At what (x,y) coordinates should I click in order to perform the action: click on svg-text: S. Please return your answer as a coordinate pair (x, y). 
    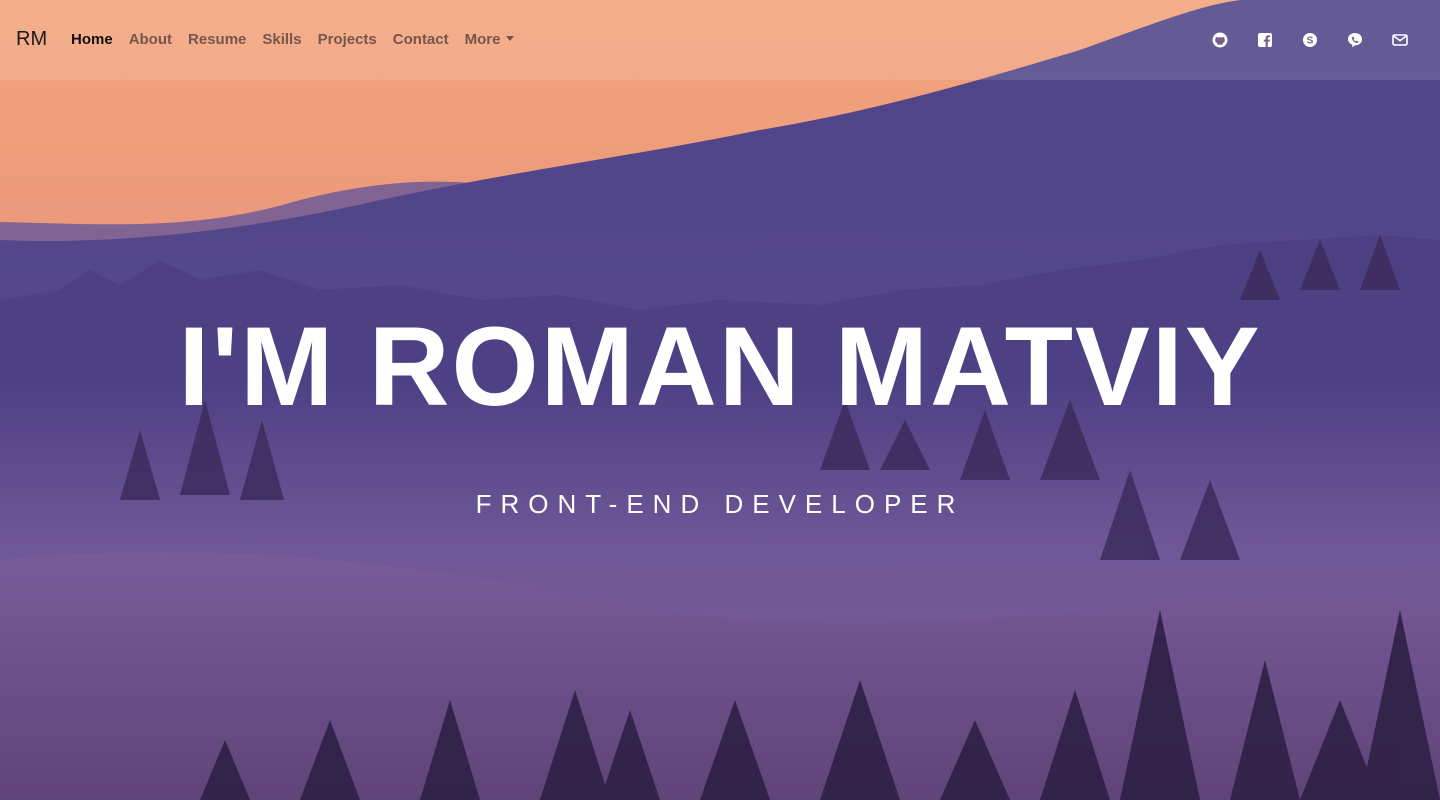
    Looking at the image, I should click on (1310, 41).